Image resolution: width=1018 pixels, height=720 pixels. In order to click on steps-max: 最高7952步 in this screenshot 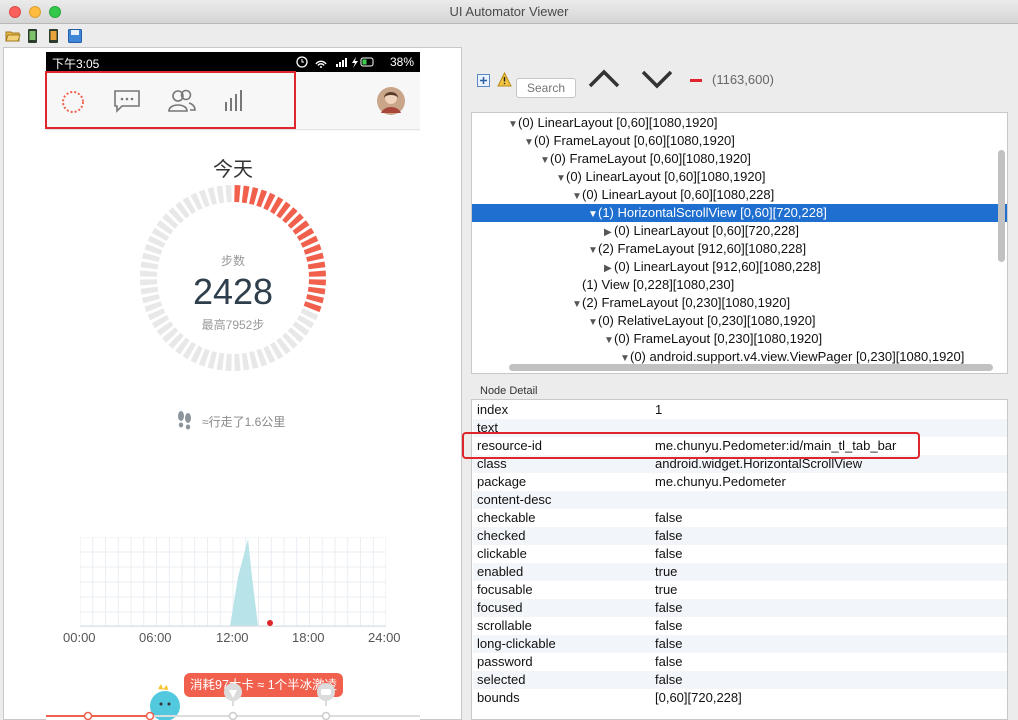, I will do `click(233, 325)`.